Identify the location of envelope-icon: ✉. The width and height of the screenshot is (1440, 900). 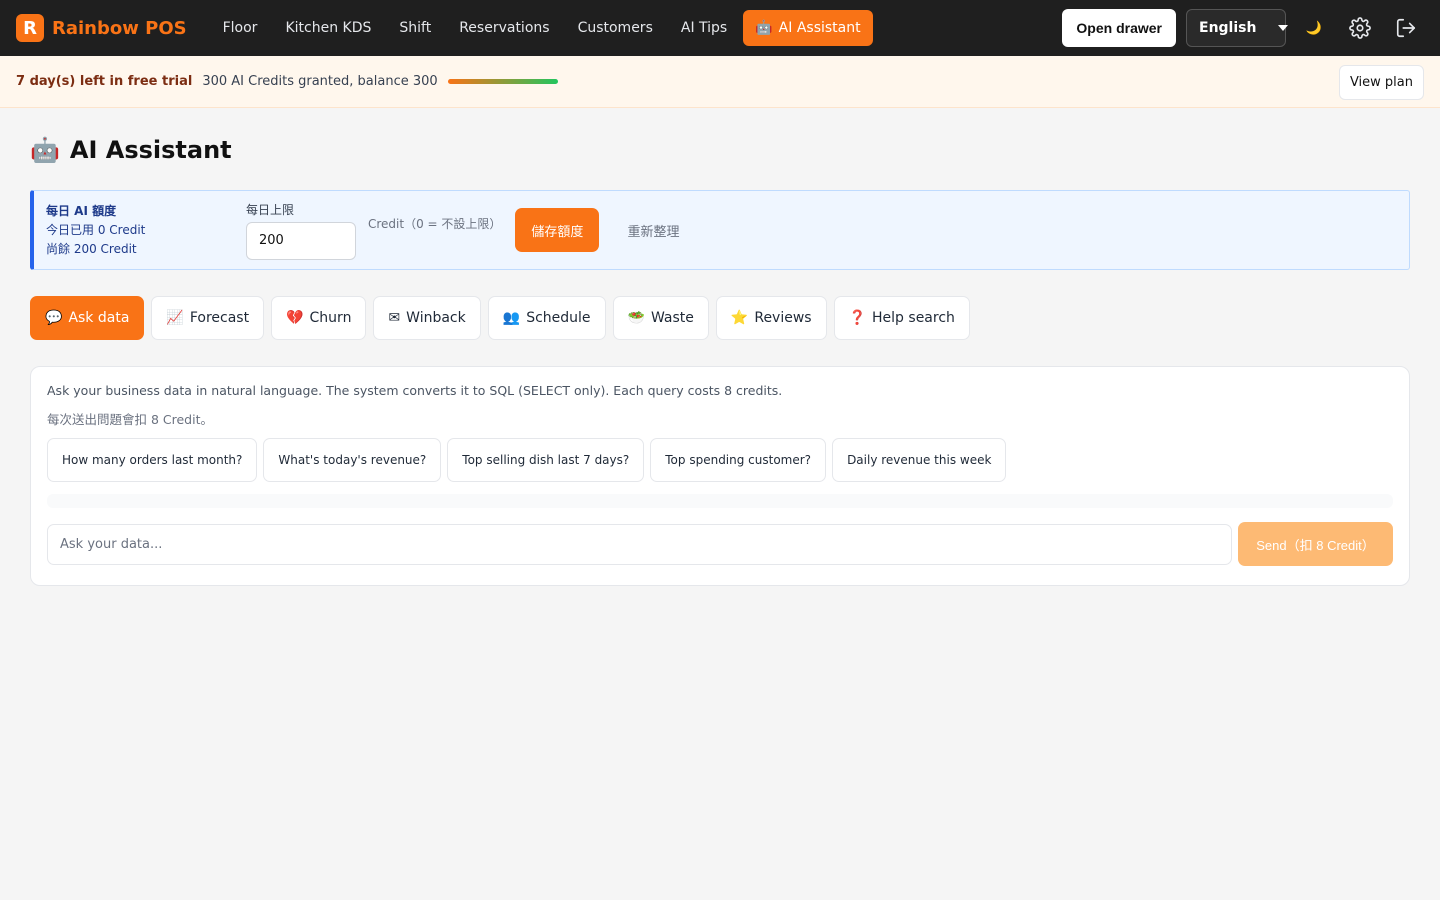
(394, 318).